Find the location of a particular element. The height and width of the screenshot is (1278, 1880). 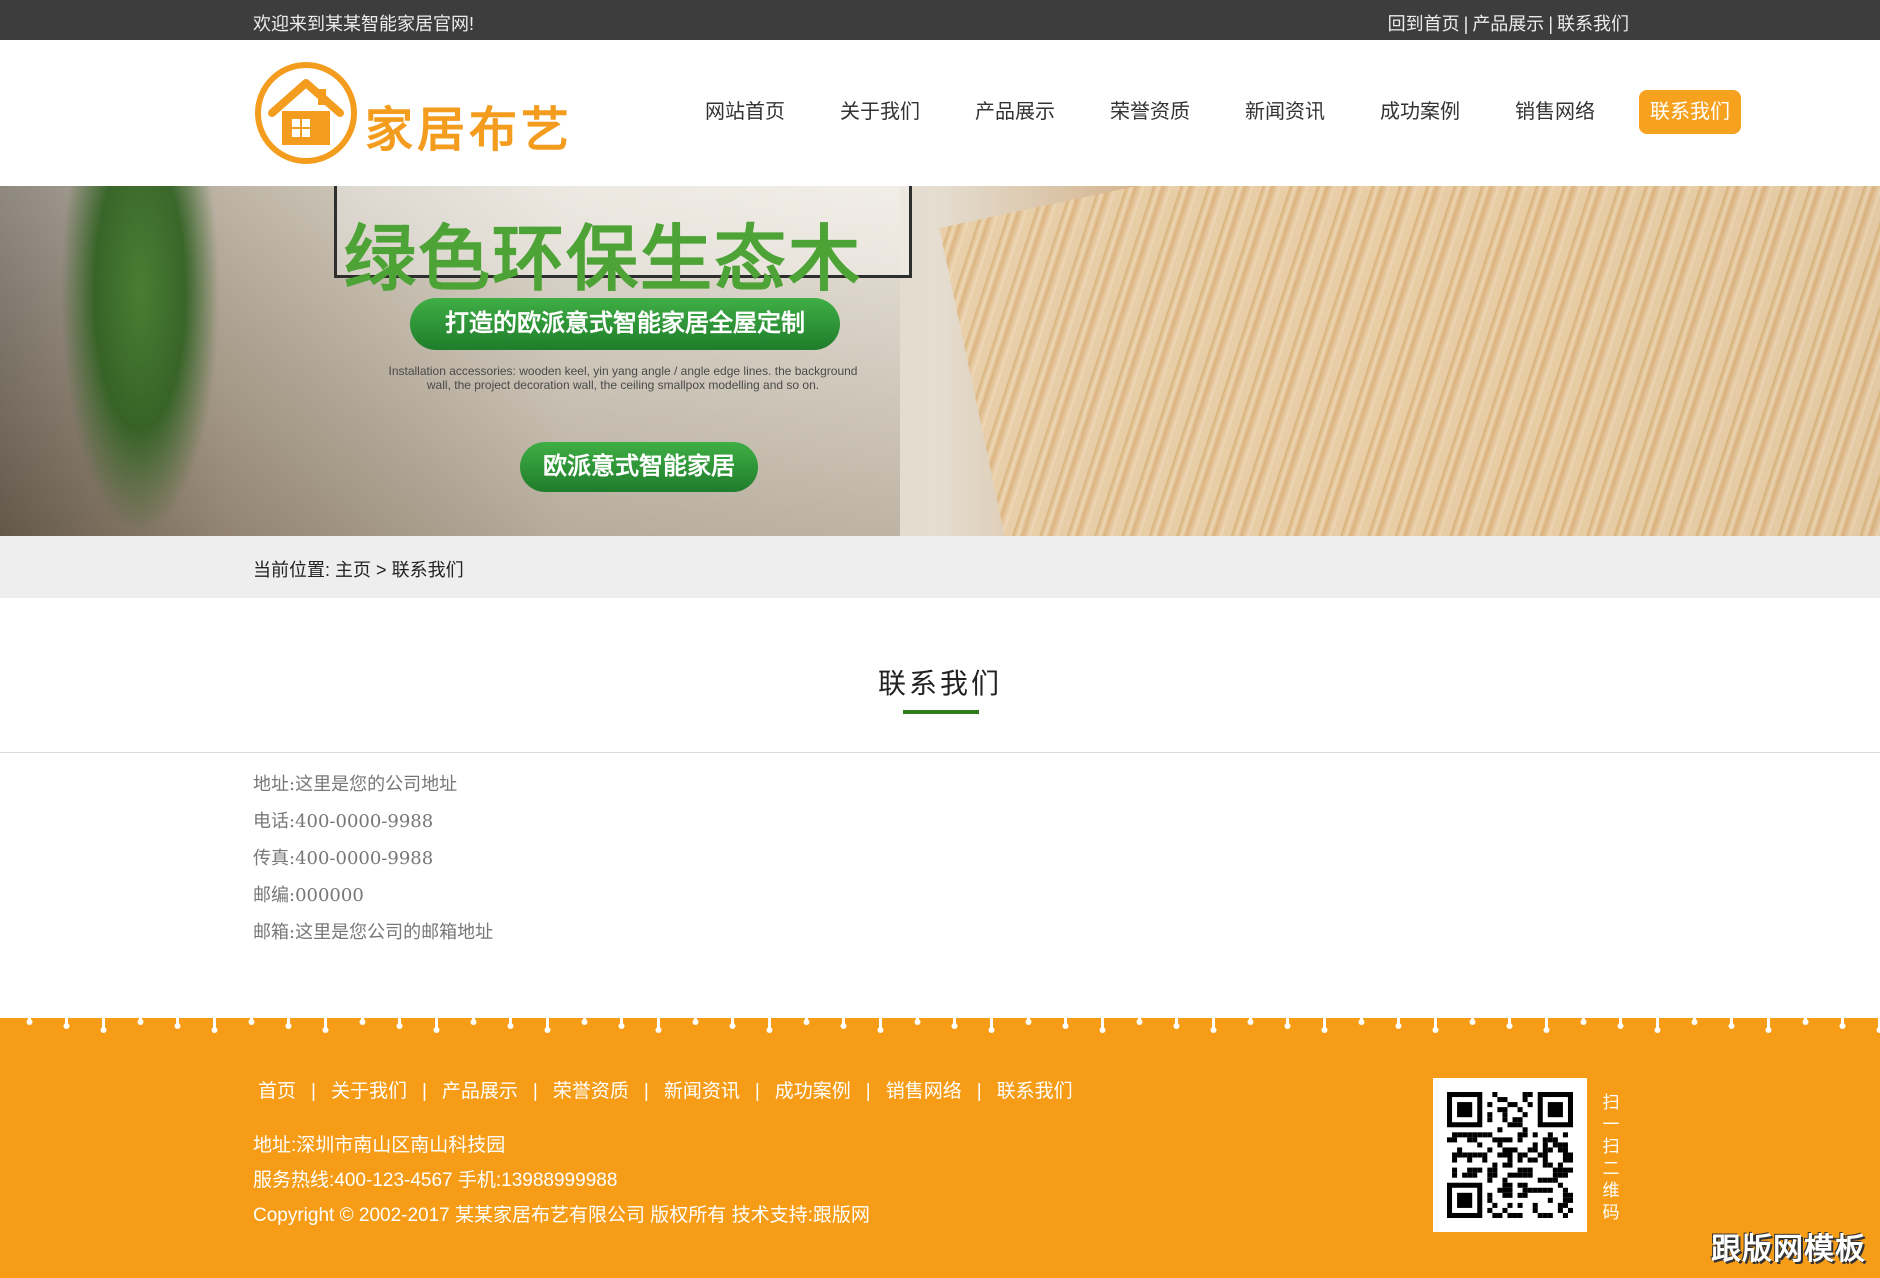

nav-item-home: 网站首页 is located at coordinates (745, 112).